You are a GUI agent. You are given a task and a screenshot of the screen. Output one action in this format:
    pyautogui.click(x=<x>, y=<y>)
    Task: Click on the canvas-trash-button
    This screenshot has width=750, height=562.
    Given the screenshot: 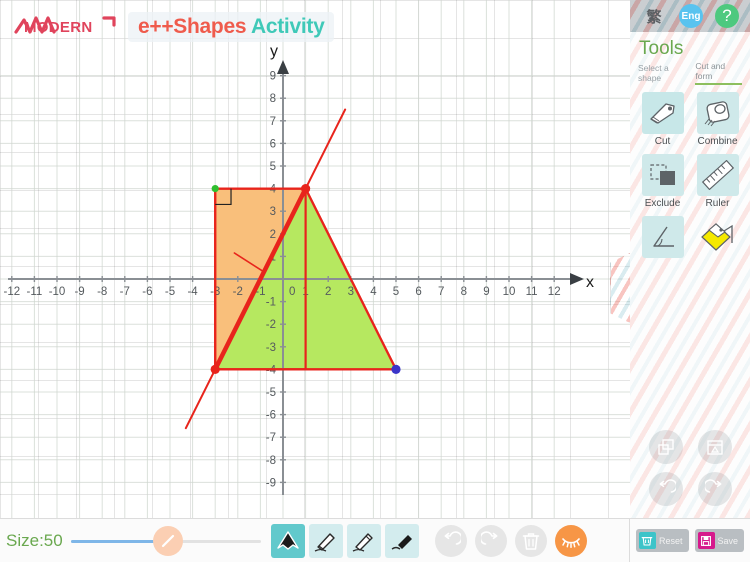 What is the action you would take?
    pyautogui.click(x=530, y=540)
    